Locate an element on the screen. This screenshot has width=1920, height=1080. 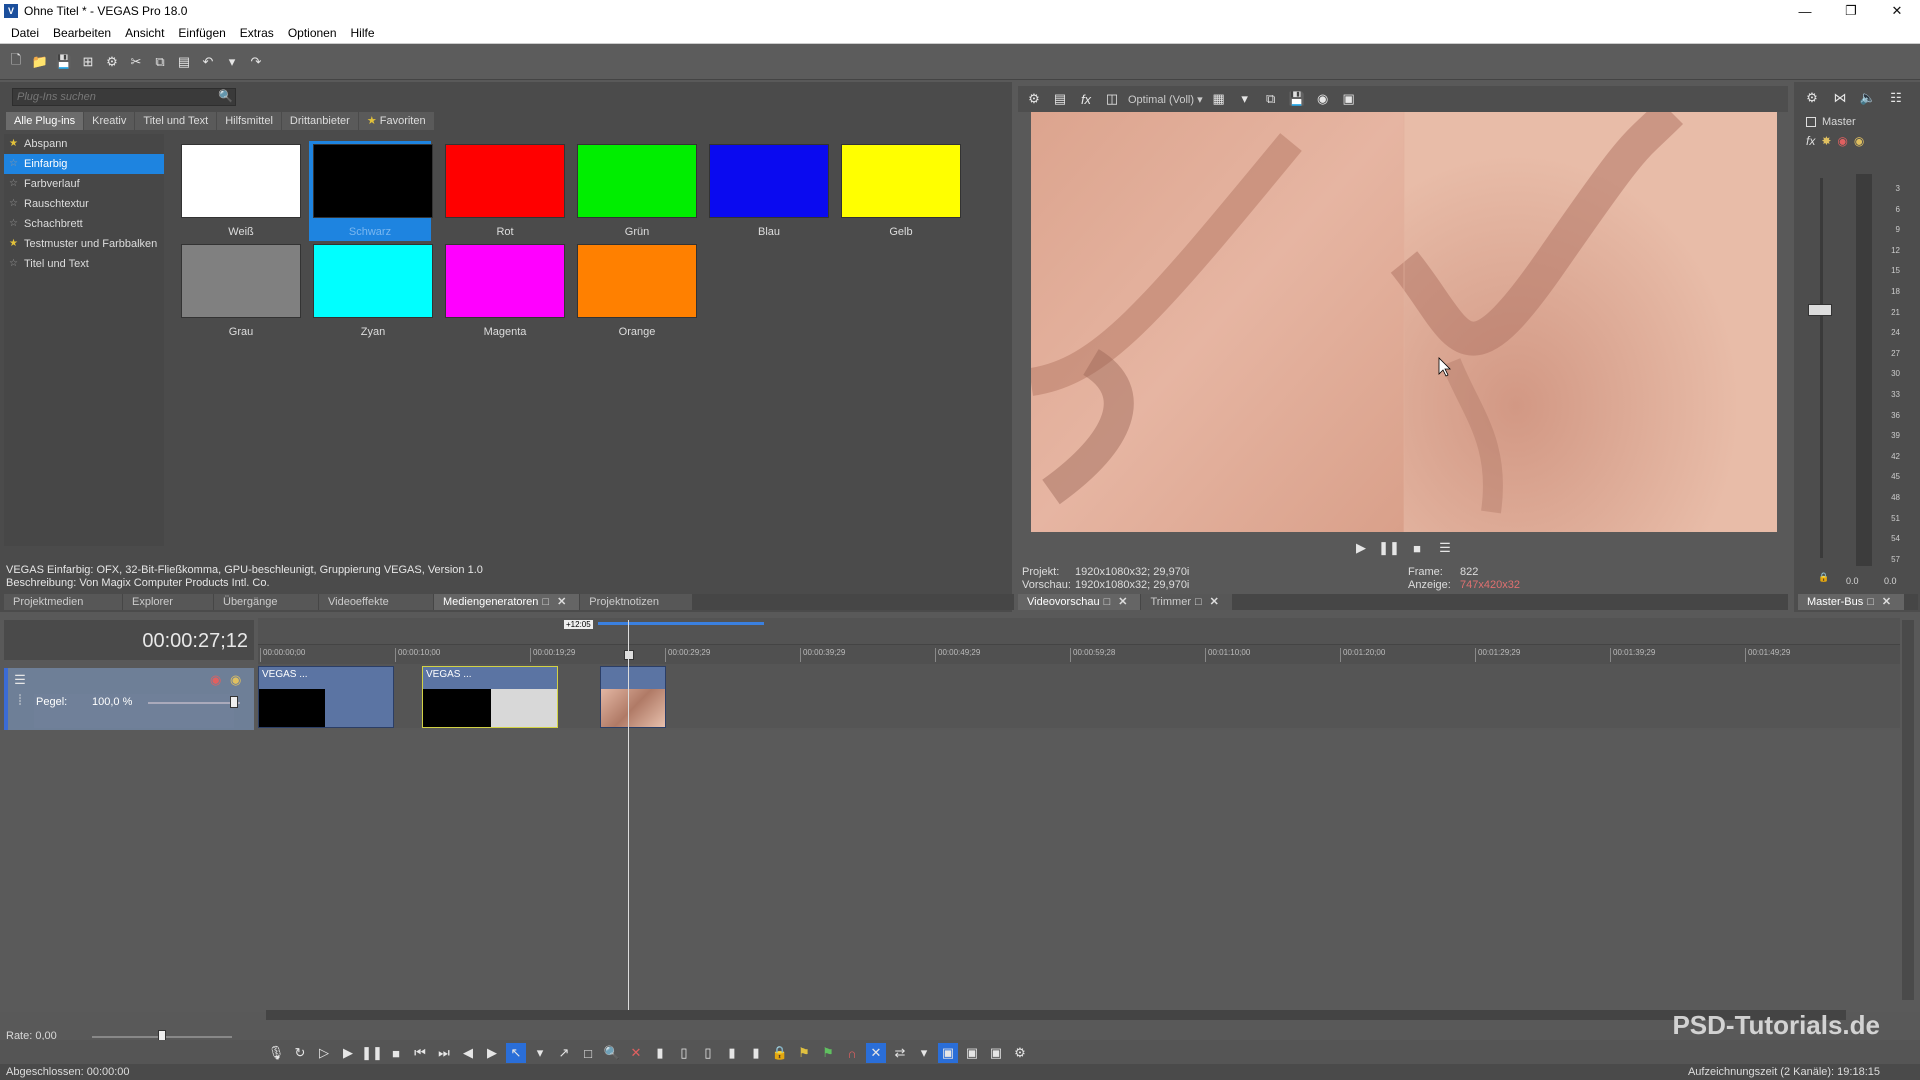
swatch-orange: Orange is located at coordinates (637, 291).